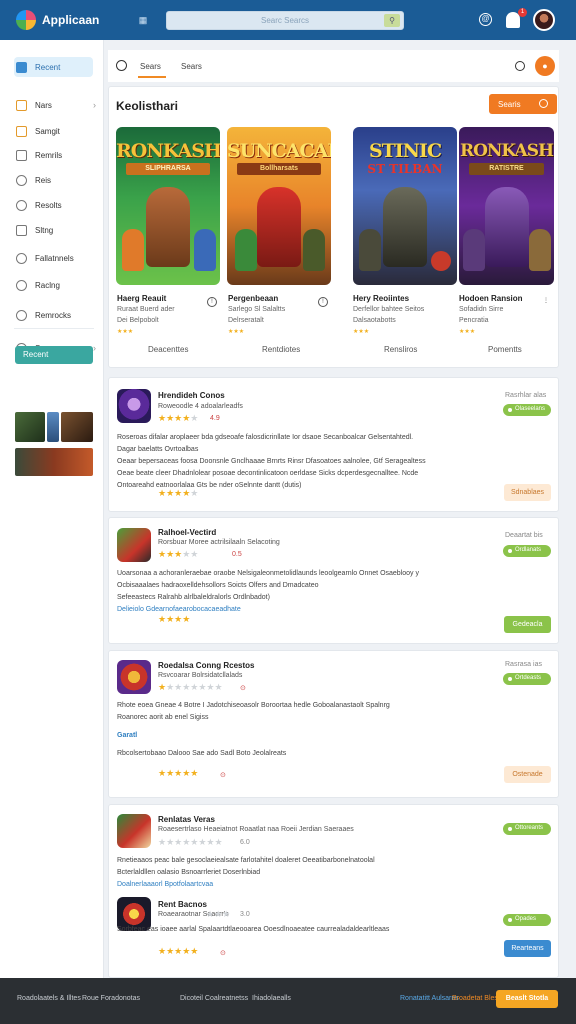  Describe the element at coordinates (223, 775) in the screenshot. I see `rating-badge: ⊙` at that location.